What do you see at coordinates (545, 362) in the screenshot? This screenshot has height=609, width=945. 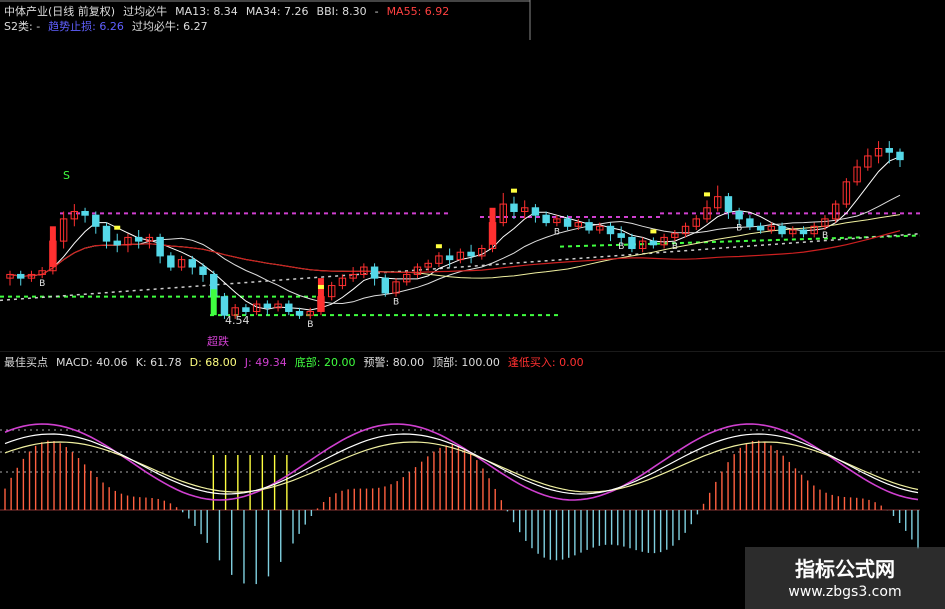 I see `buy-readout: 逢低买入: 0.00` at bounding box center [545, 362].